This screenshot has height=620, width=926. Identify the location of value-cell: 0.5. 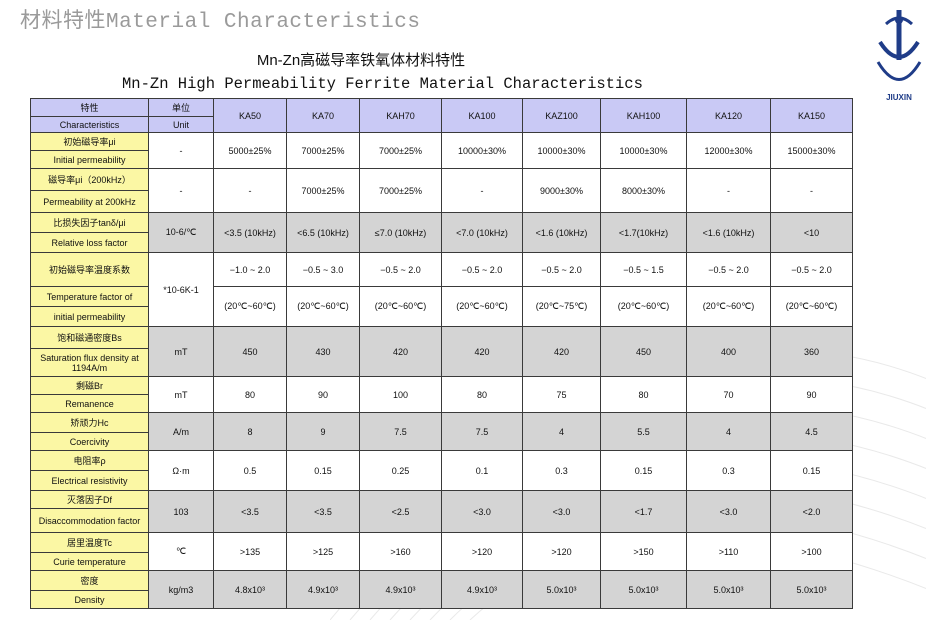
(250, 470).